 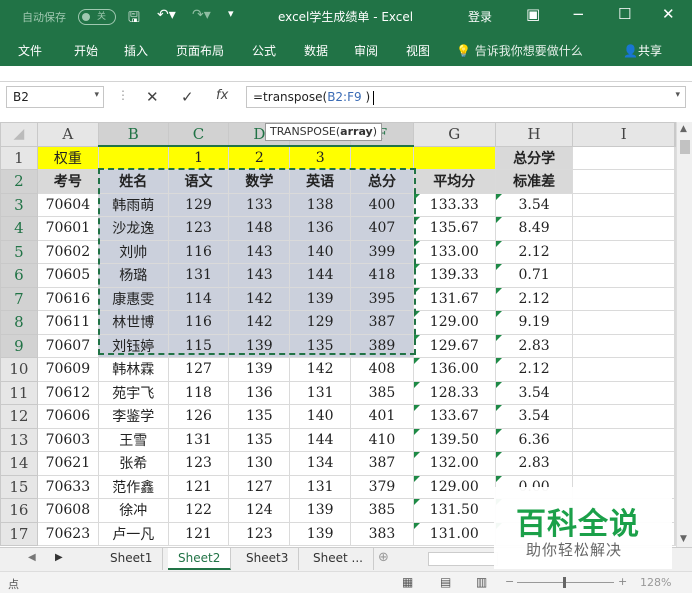 What do you see at coordinates (259, 228) in the screenshot?
I see `cell: 148` at bounding box center [259, 228].